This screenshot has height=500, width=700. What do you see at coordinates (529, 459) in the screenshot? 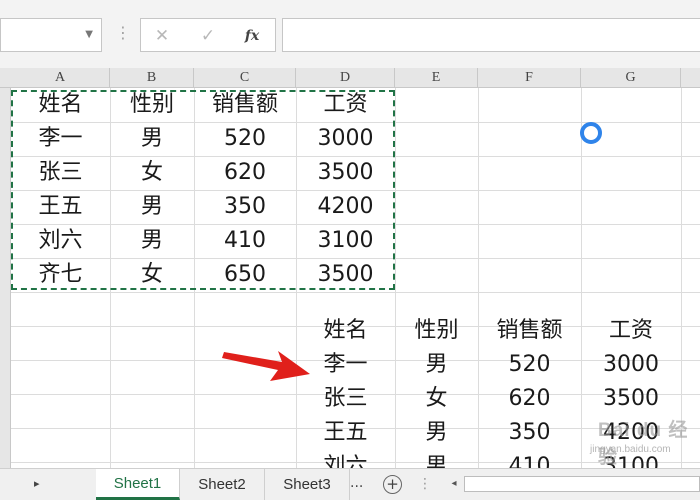
I see `cell-f12: 410` at bounding box center [529, 459].